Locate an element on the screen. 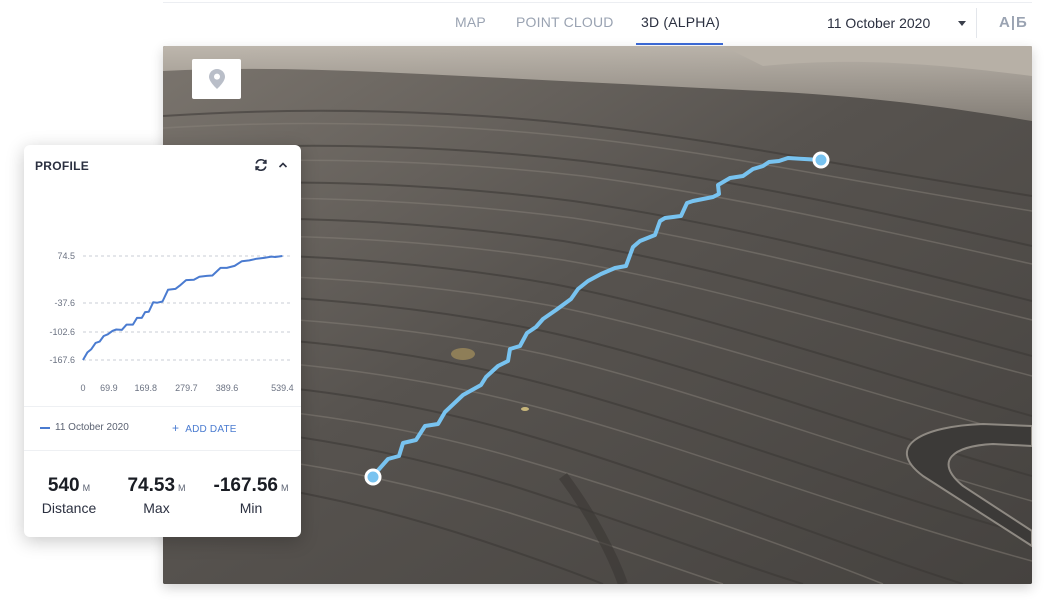 This screenshot has height=611, width=1056. location-pin-button is located at coordinates (216, 79).